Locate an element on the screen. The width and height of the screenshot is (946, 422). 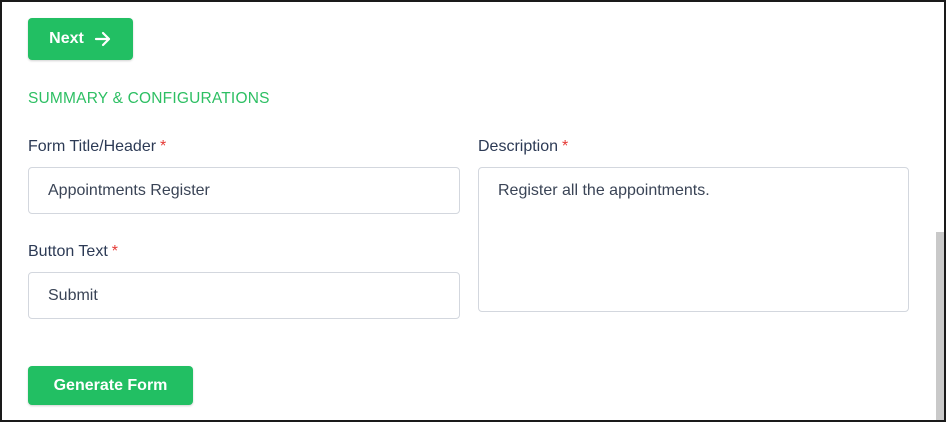
generate-form-button-label: Generate Form is located at coordinates (110, 385).